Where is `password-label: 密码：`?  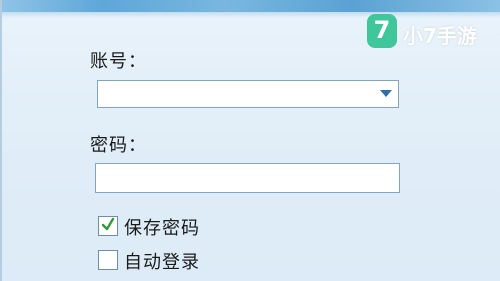 password-label: 密码： is located at coordinates (118, 145).